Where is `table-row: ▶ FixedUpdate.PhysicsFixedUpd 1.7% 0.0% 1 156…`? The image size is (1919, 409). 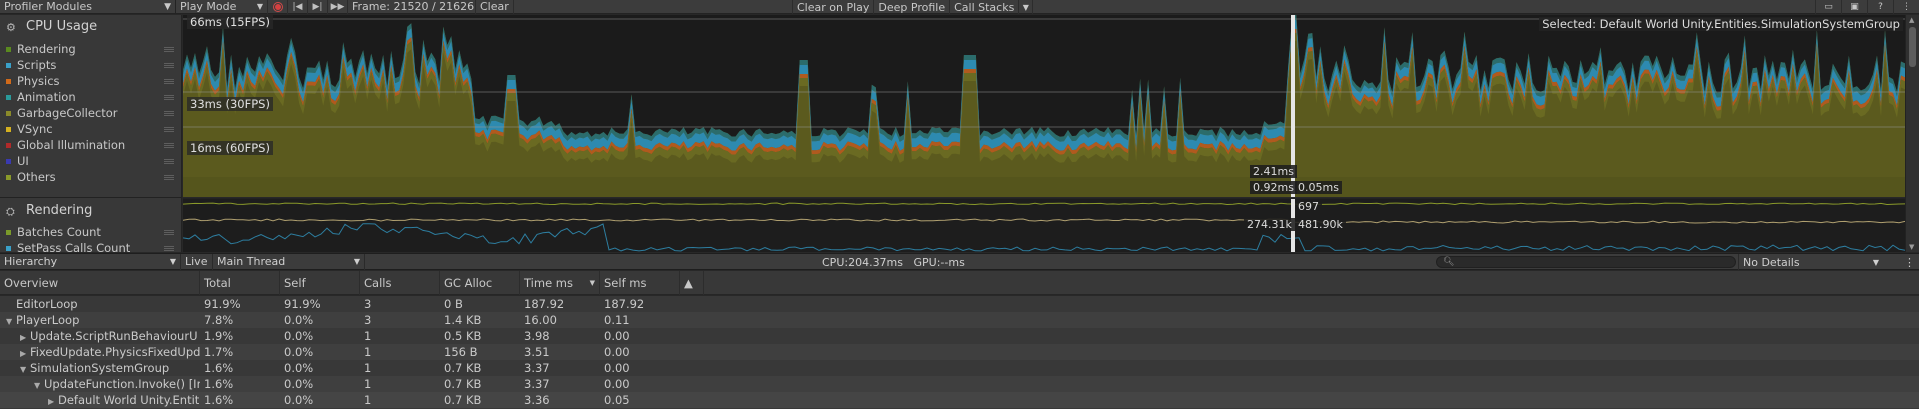 table-row: ▶ FixedUpdate.PhysicsFixedUpd 1.7% 0.0% 1 156… is located at coordinates (959, 352).